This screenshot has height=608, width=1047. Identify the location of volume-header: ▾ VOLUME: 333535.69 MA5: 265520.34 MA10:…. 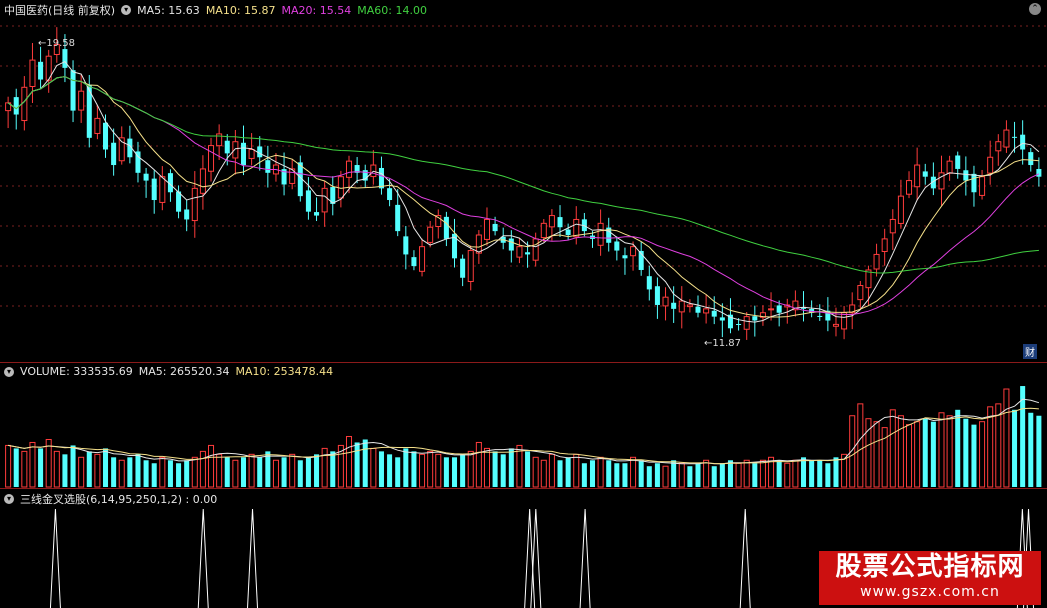
(168, 371).